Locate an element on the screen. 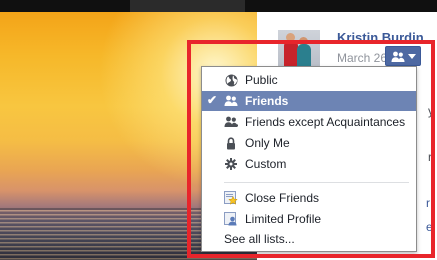  menu-item-public: Public is located at coordinates (309, 80).